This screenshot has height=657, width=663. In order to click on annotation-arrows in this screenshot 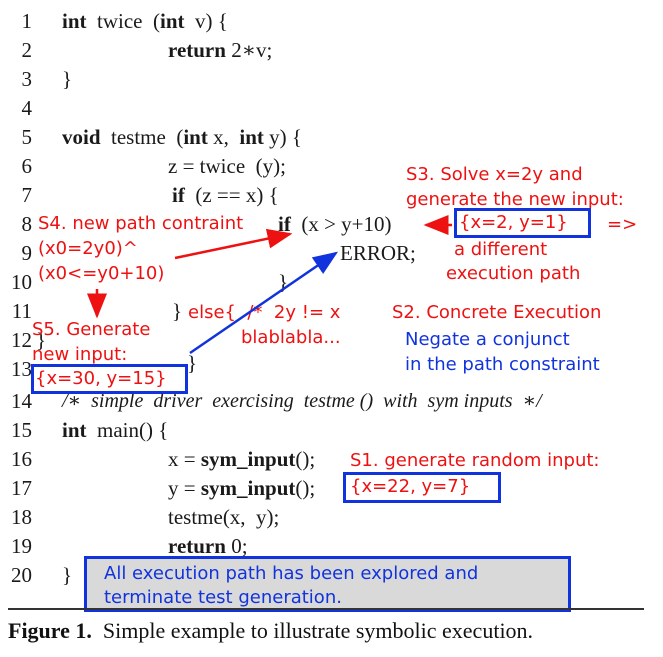, I will do `click(269, 285)`.